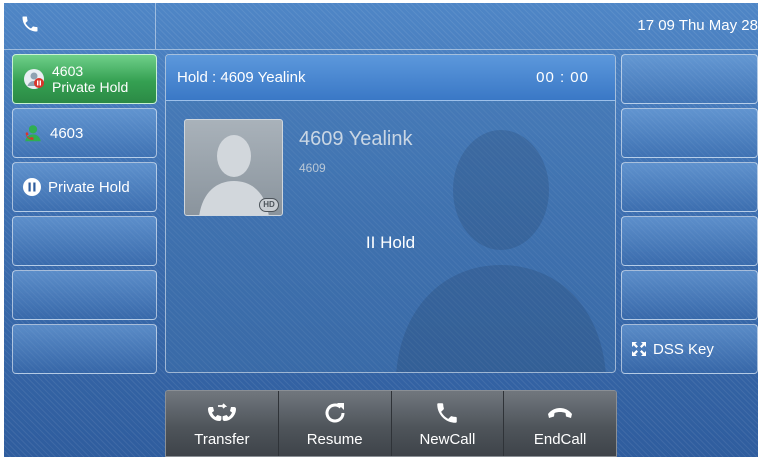 The width and height of the screenshot is (759, 459). I want to click on line-key-3: Private Hold, so click(84, 187).